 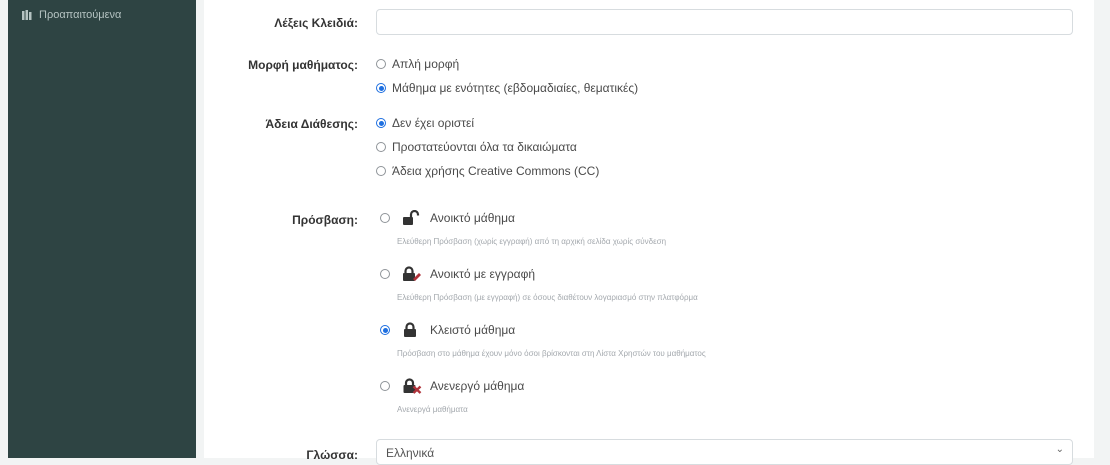 What do you see at coordinates (433, 123) in the screenshot?
I see `license-undefined-label: Δεν έχει οριστεί` at bounding box center [433, 123].